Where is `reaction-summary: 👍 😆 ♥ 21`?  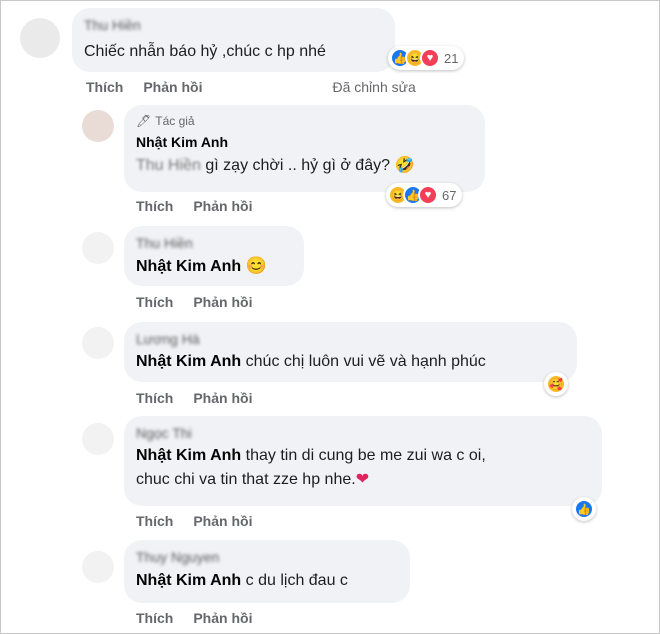
reaction-summary: 👍 😆 ♥ 21 is located at coordinates (426, 58).